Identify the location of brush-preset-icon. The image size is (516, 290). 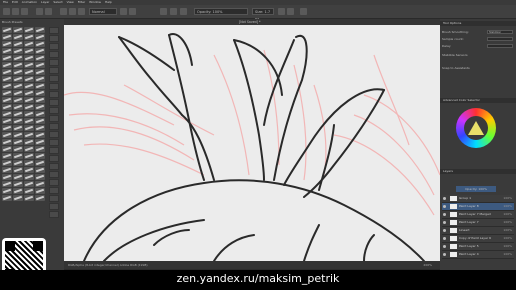
(81, 11).